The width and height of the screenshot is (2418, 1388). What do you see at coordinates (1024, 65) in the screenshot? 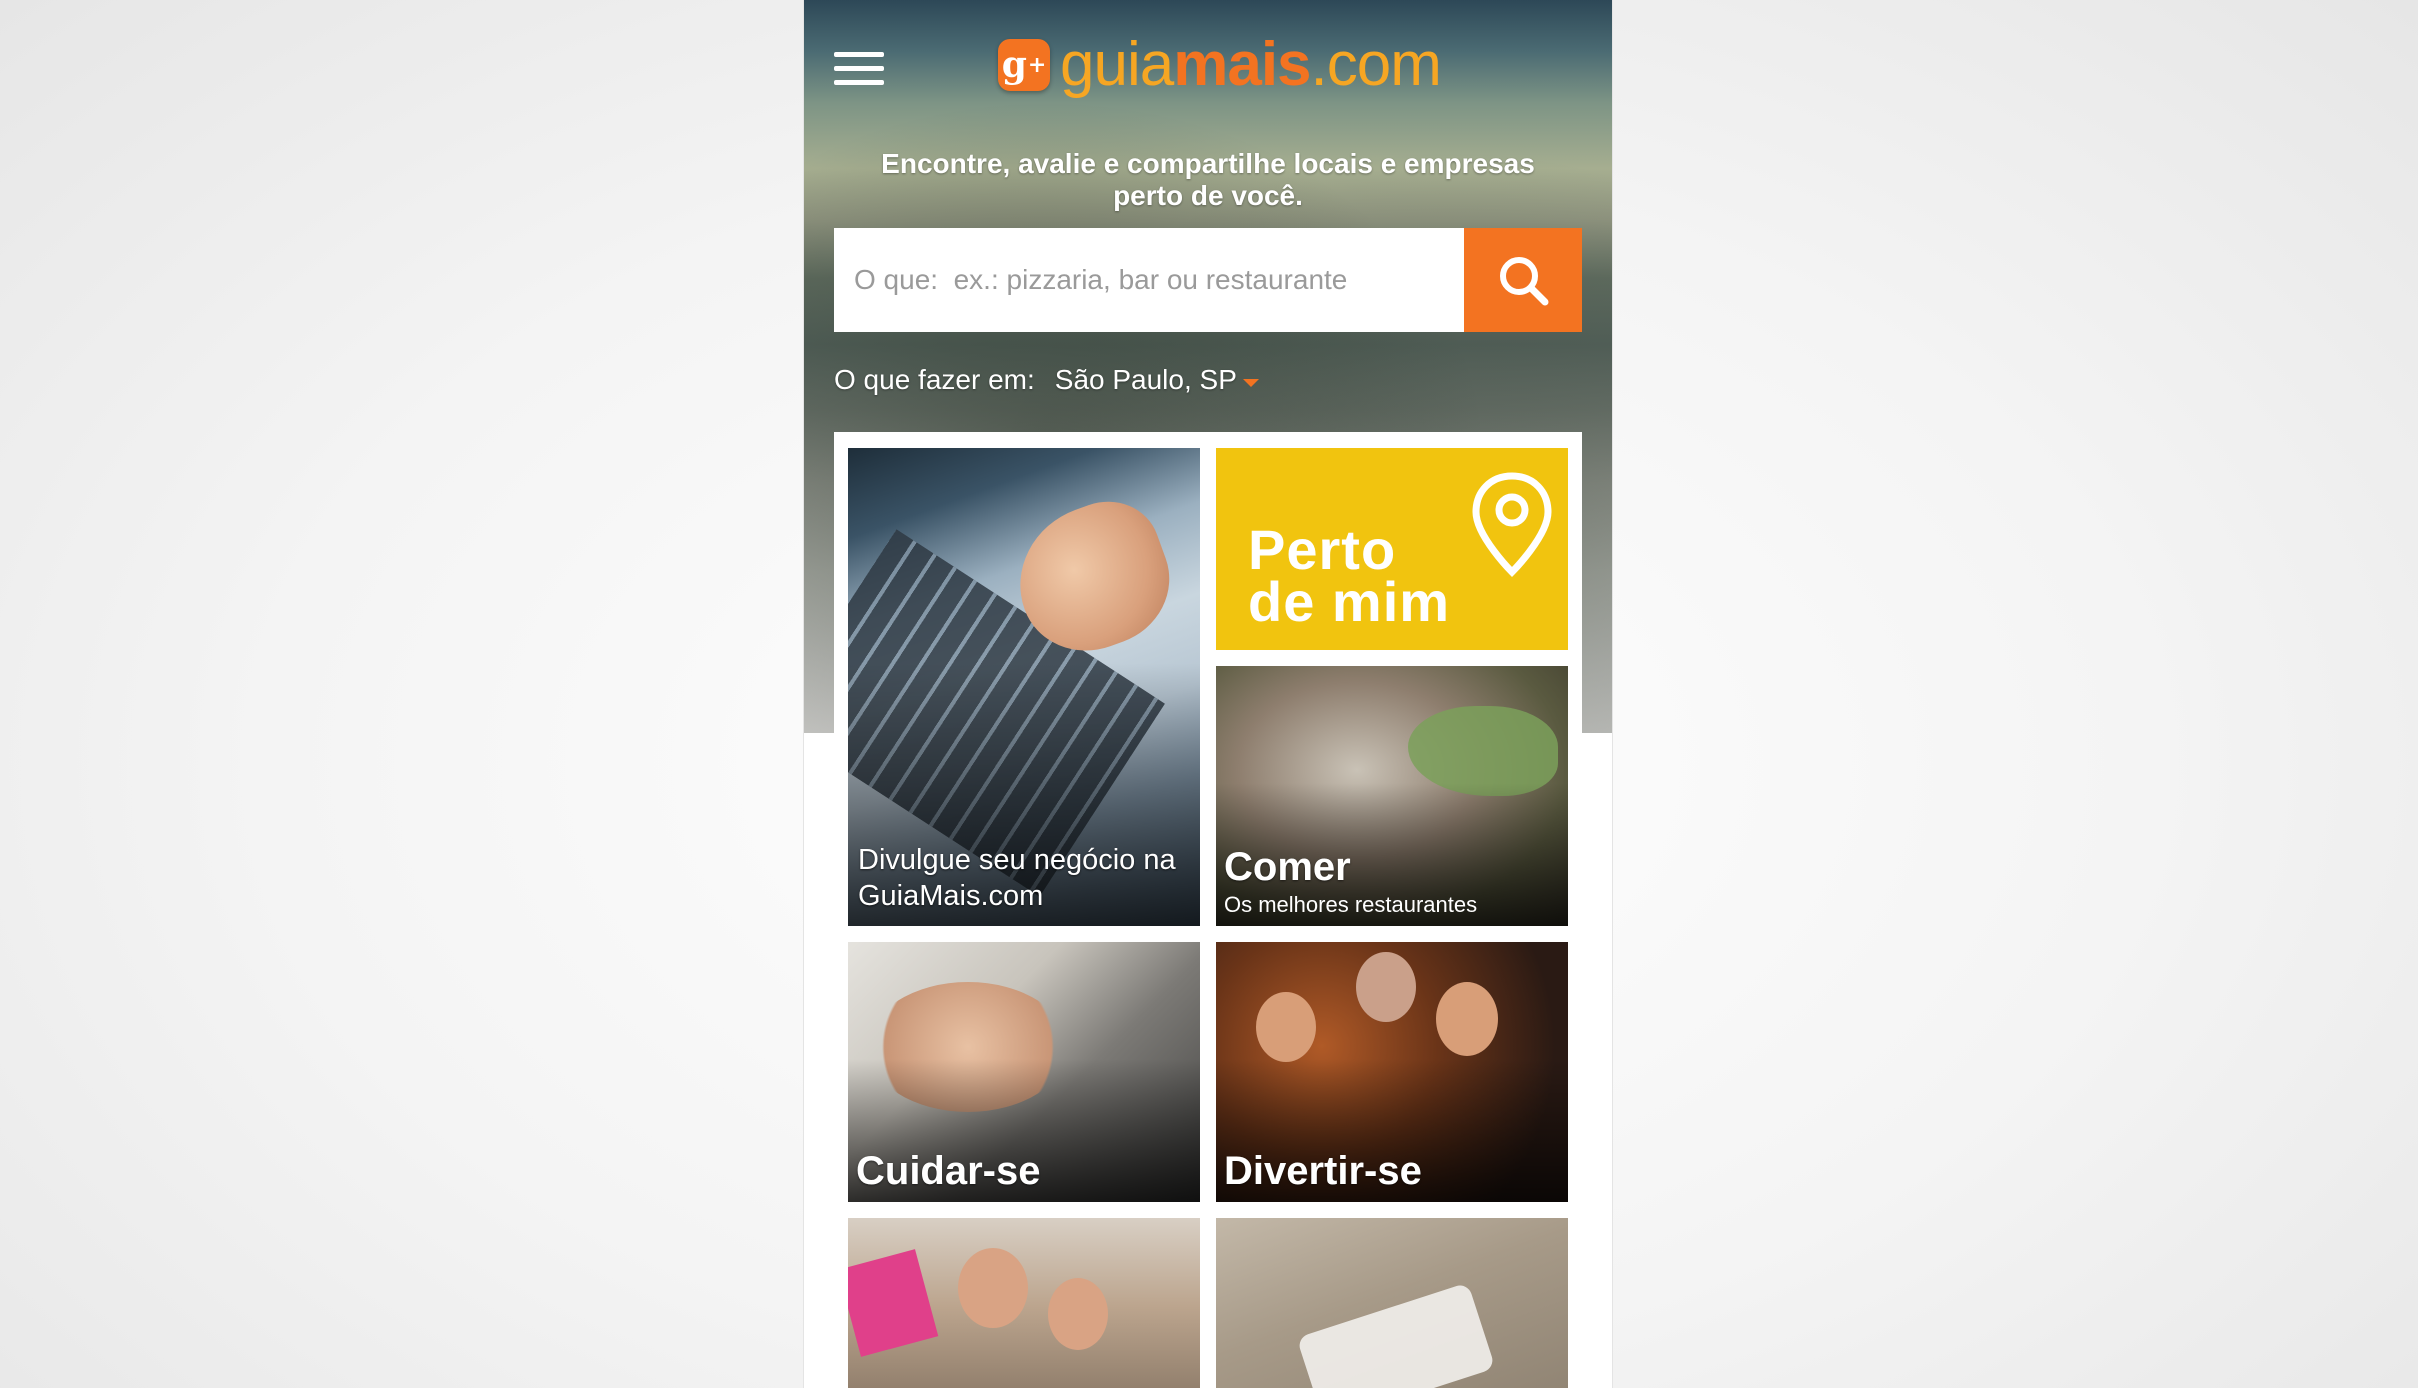
I see `logo-mark: g +` at bounding box center [1024, 65].